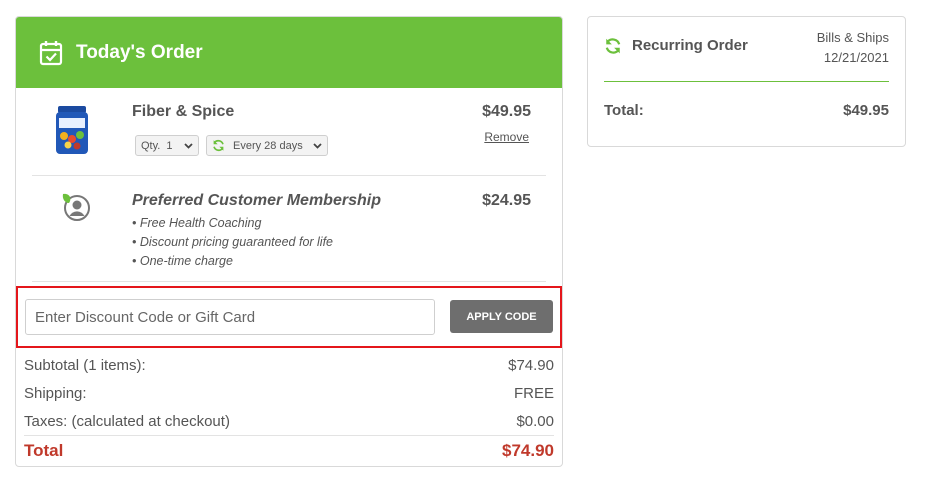  I want to click on subtotal-value: $74.90, so click(531, 365).